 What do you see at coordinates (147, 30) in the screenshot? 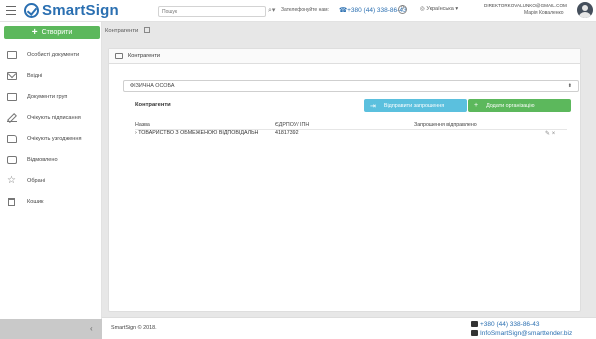
I see `copy-icon` at bounding box center [147, 30].